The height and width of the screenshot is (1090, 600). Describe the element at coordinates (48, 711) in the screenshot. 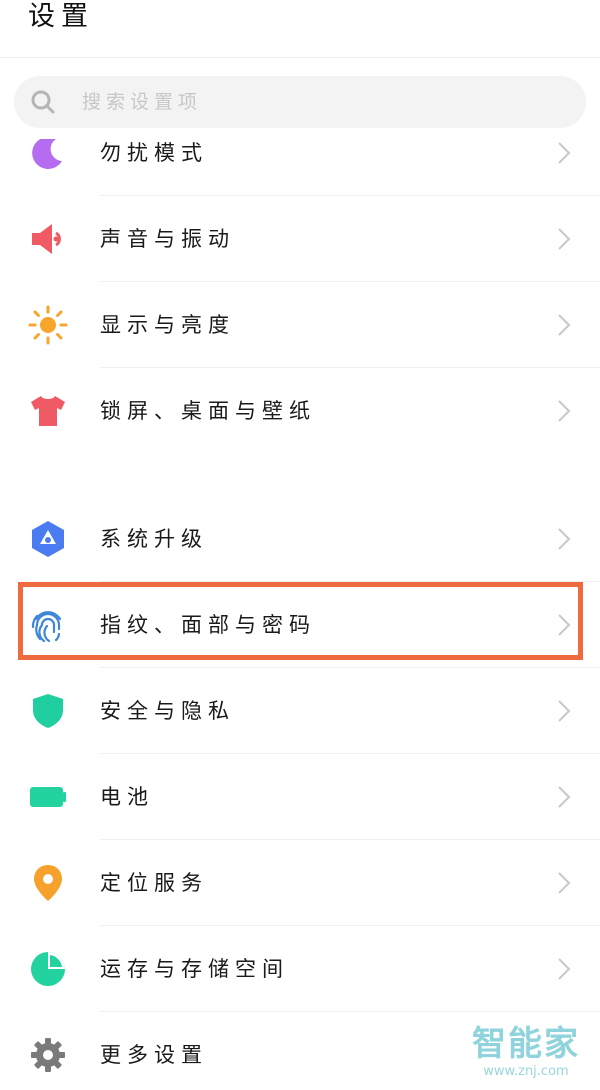

I see `shield-icon` at that location.